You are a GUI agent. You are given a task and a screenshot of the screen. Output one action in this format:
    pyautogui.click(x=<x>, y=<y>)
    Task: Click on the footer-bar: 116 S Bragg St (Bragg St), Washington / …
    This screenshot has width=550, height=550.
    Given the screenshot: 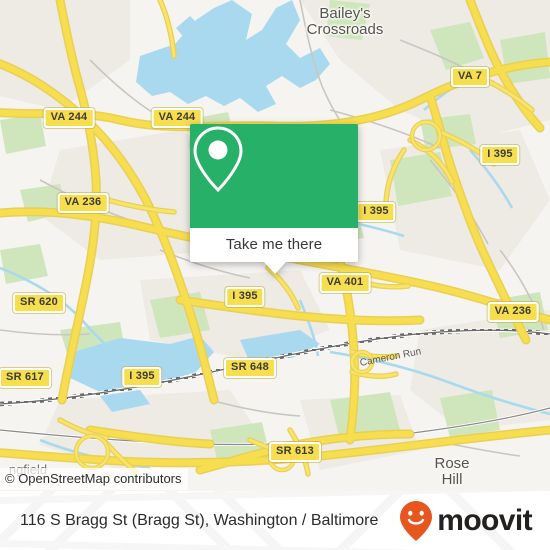 What is the action you would take?
    pyautogui.click(x=275, y=520)
    